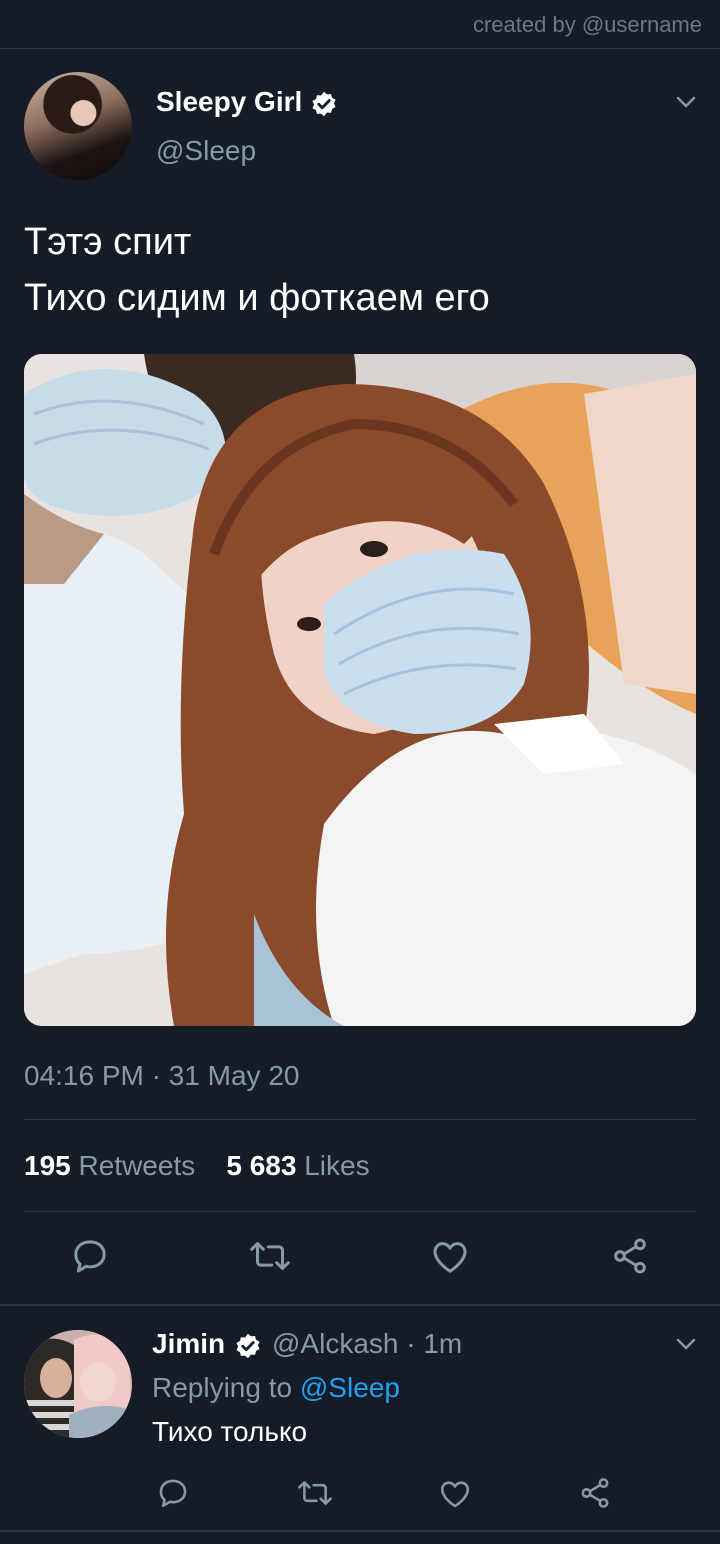  Describe the element at coordinates (587, 24) in the screenshot. I see `watermark: created by @username` at that location.